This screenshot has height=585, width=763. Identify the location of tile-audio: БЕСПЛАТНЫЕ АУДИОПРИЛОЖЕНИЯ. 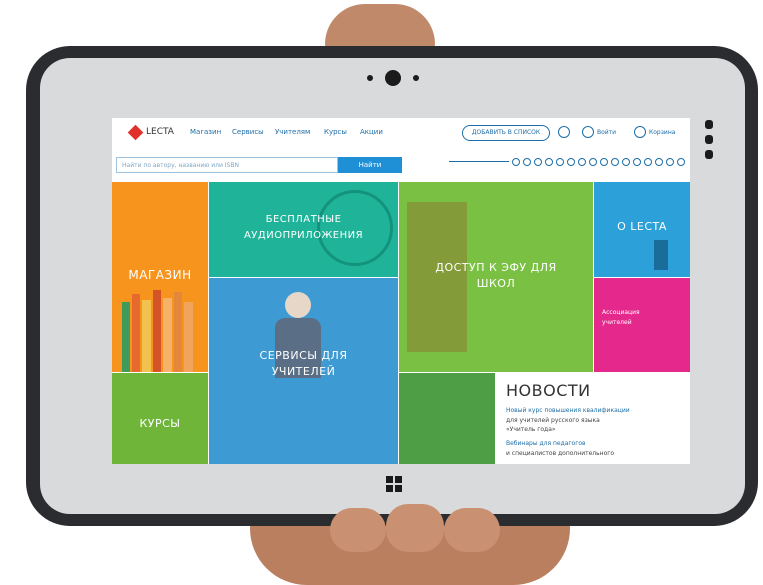
(303, 229).